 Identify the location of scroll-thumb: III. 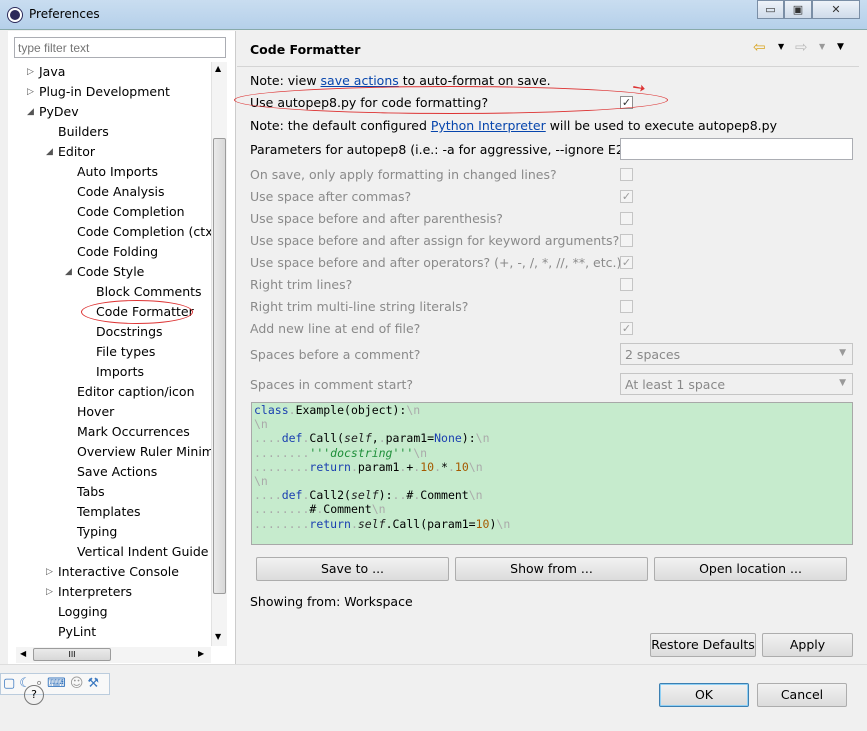
(72, 654).